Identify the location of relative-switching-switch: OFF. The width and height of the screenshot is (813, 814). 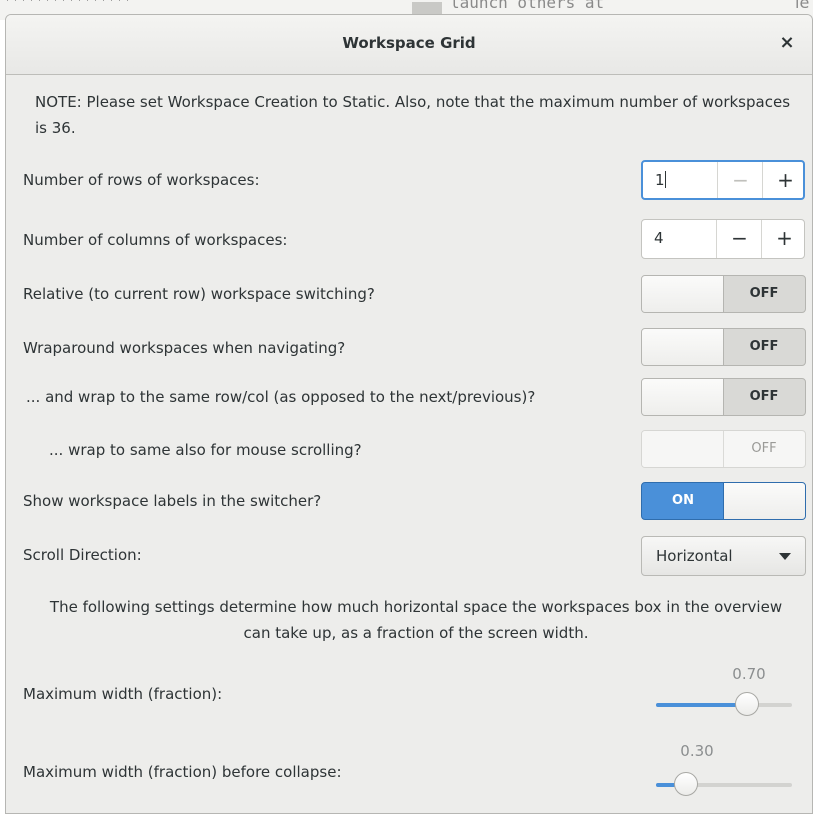
(723, 294).